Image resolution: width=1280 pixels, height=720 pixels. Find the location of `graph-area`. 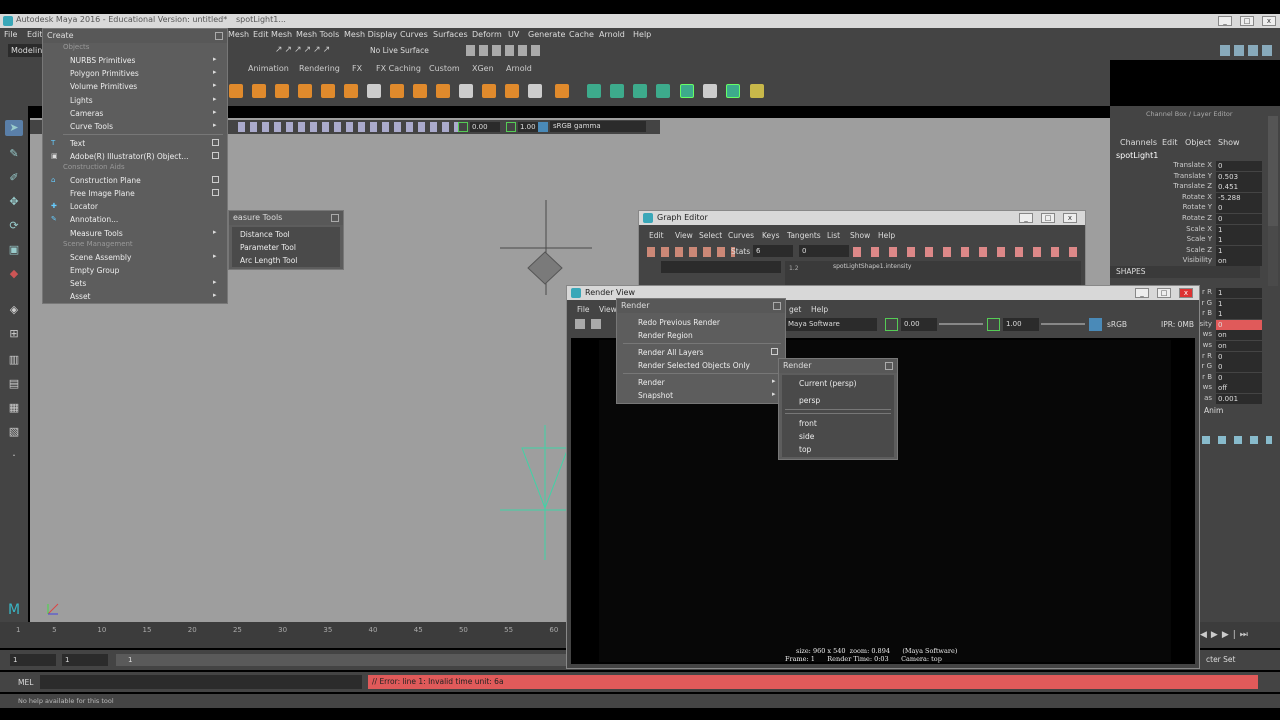

graph-area is located at coordinates (933, 274).